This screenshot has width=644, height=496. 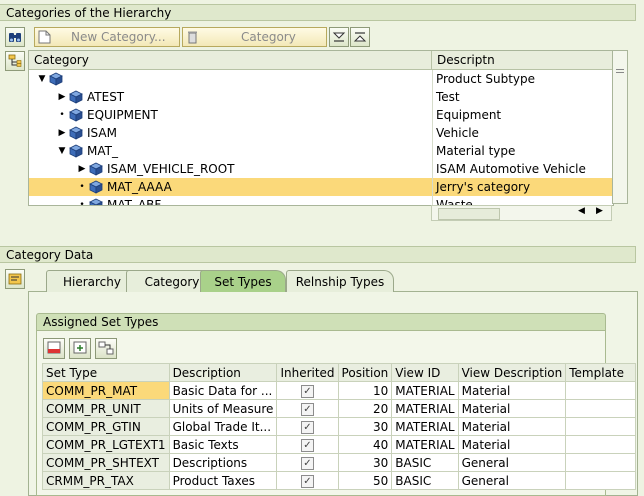 What do you see at coordinates (469, 214) in the screenshot?
I see `scroll-thumb` at bounding box center [469, 214].